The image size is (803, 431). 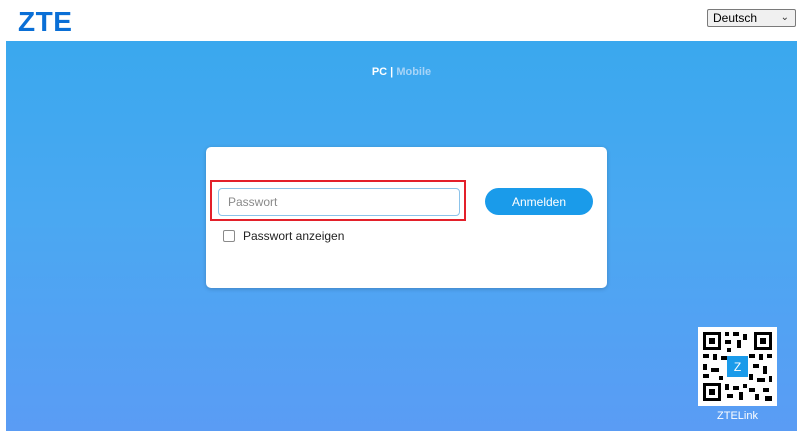 I want to click on show-password-label: Passwort anzeigen, so click(x=294, y=236).